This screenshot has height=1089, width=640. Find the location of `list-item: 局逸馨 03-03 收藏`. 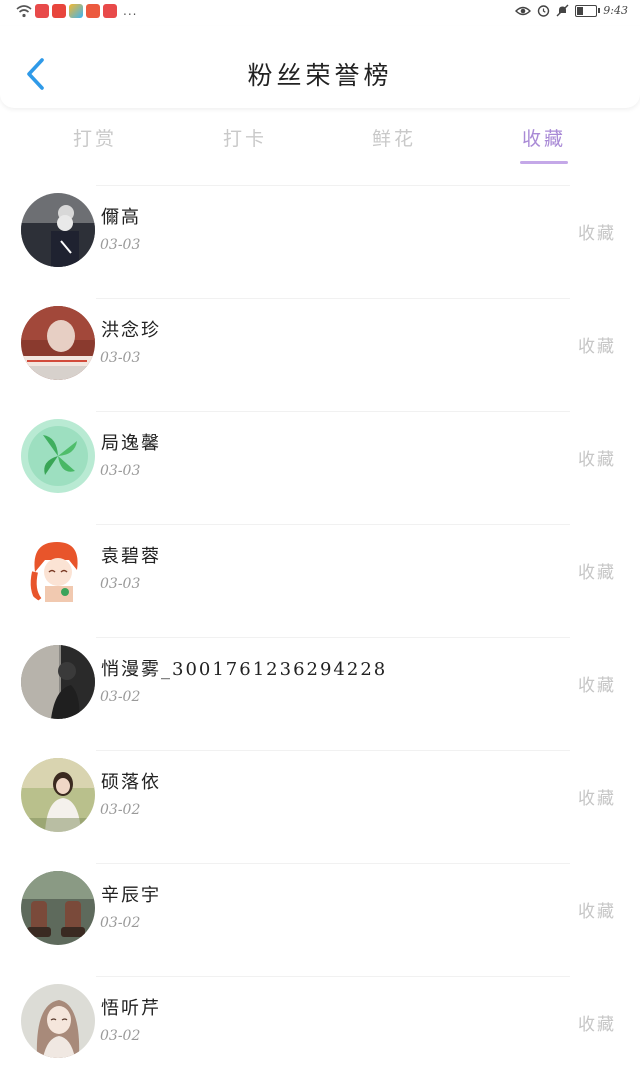

list-item: 局逸馨 03-03 收藏 is located at coordinates (320, 467).